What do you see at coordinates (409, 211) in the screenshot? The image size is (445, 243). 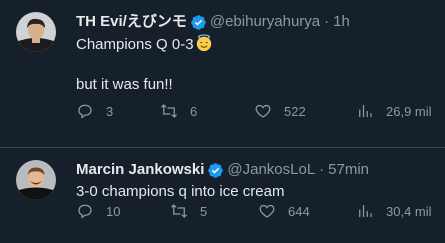 I see `view-count: 30,4 mil` at bounding box center [409, 211].